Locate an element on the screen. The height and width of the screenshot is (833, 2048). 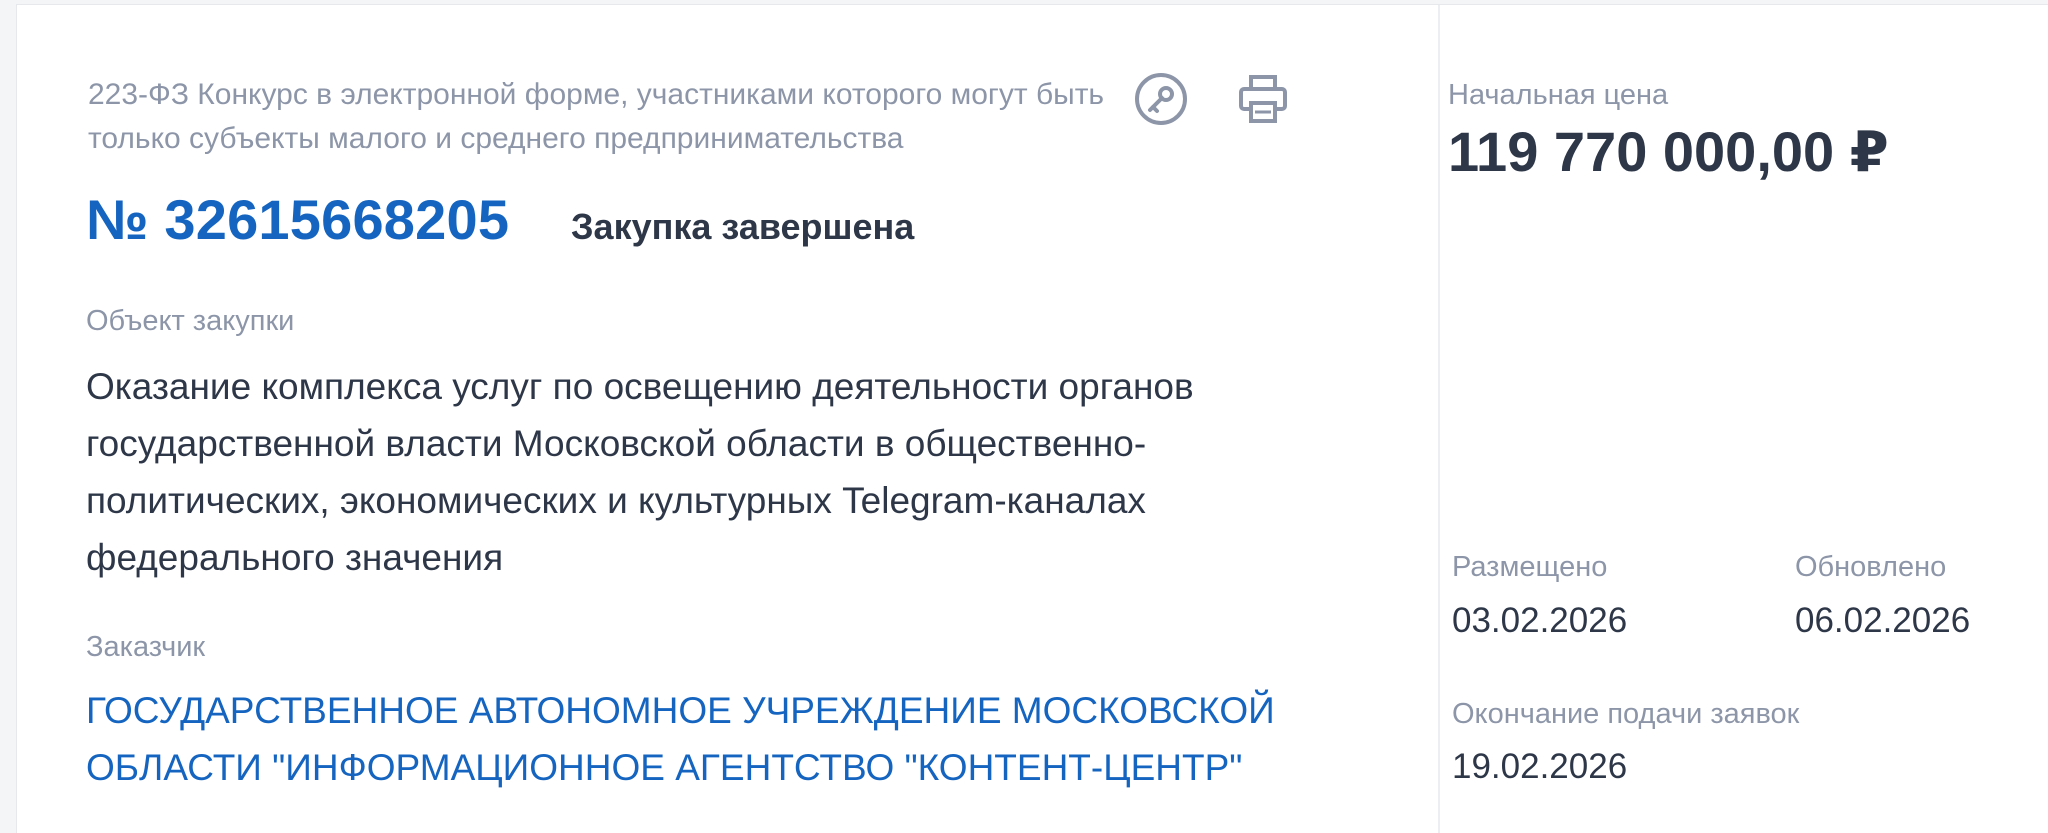
deadline-label: Окончание подачи заявок is located at coordinates (1626, 714).